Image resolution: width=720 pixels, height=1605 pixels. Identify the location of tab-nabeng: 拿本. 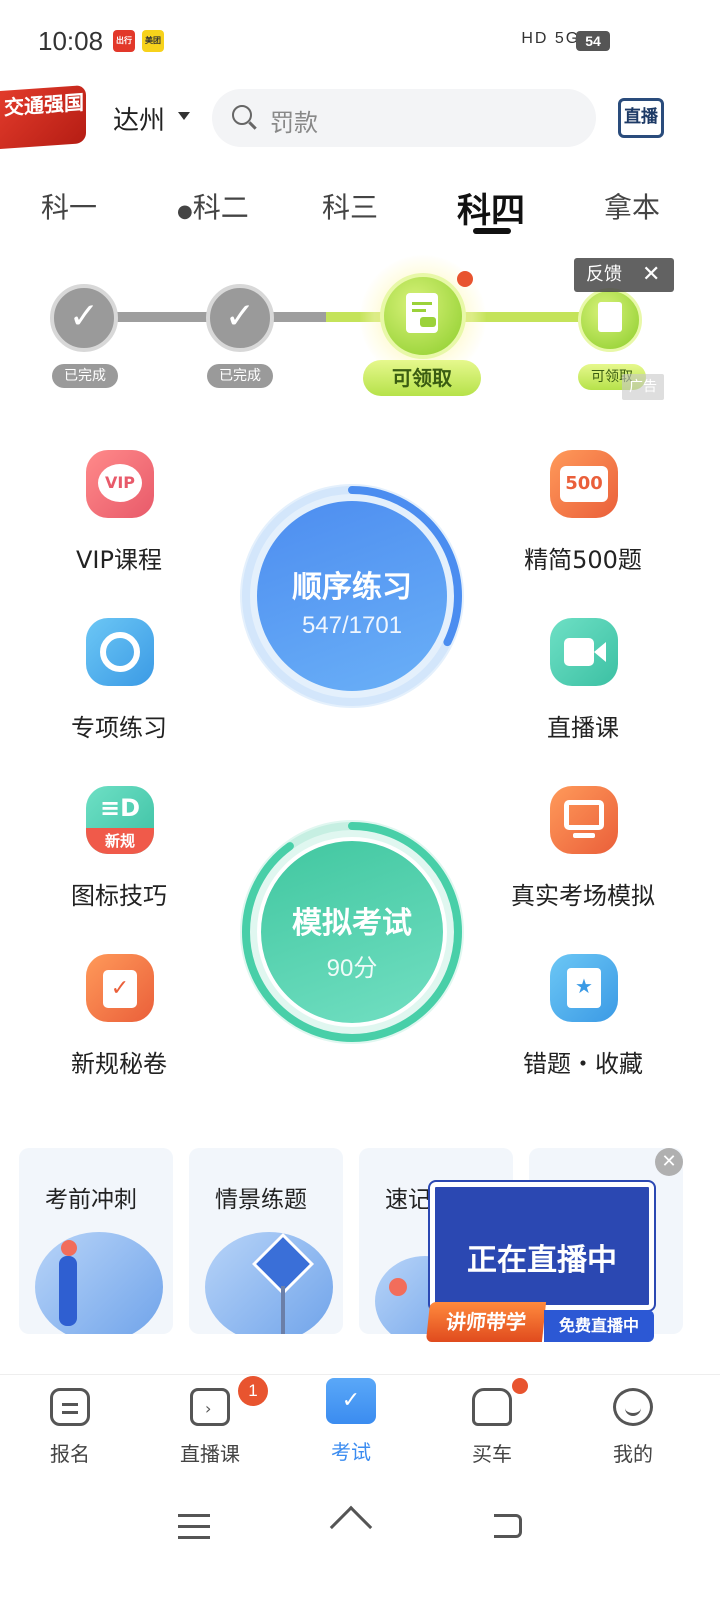
(632, 206).